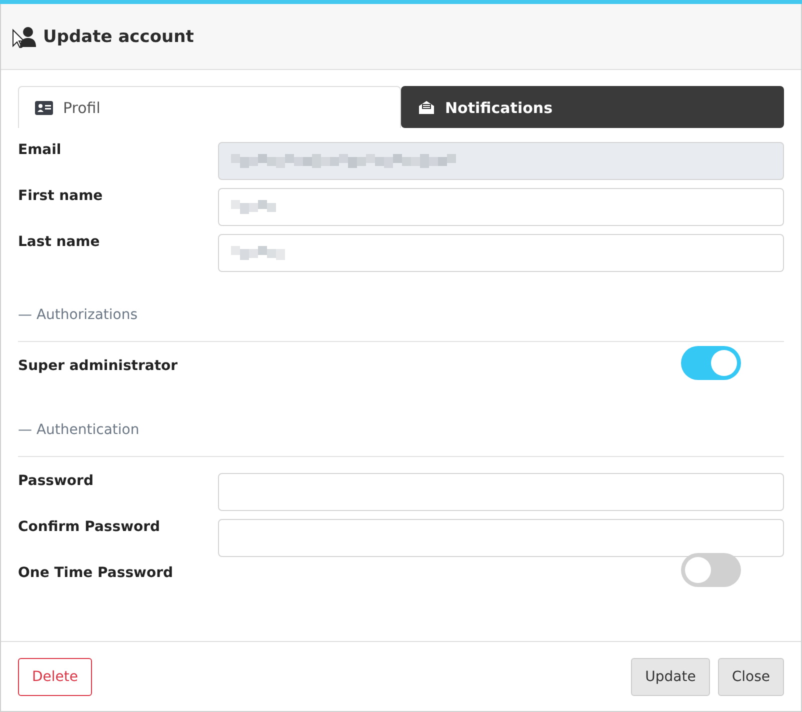 This screenshot has width=802, height=712. What do you see at coordinates (96, 573) in the screenshot?
I see `toggle-label: One Time Password` at bounding box center [96, 573].